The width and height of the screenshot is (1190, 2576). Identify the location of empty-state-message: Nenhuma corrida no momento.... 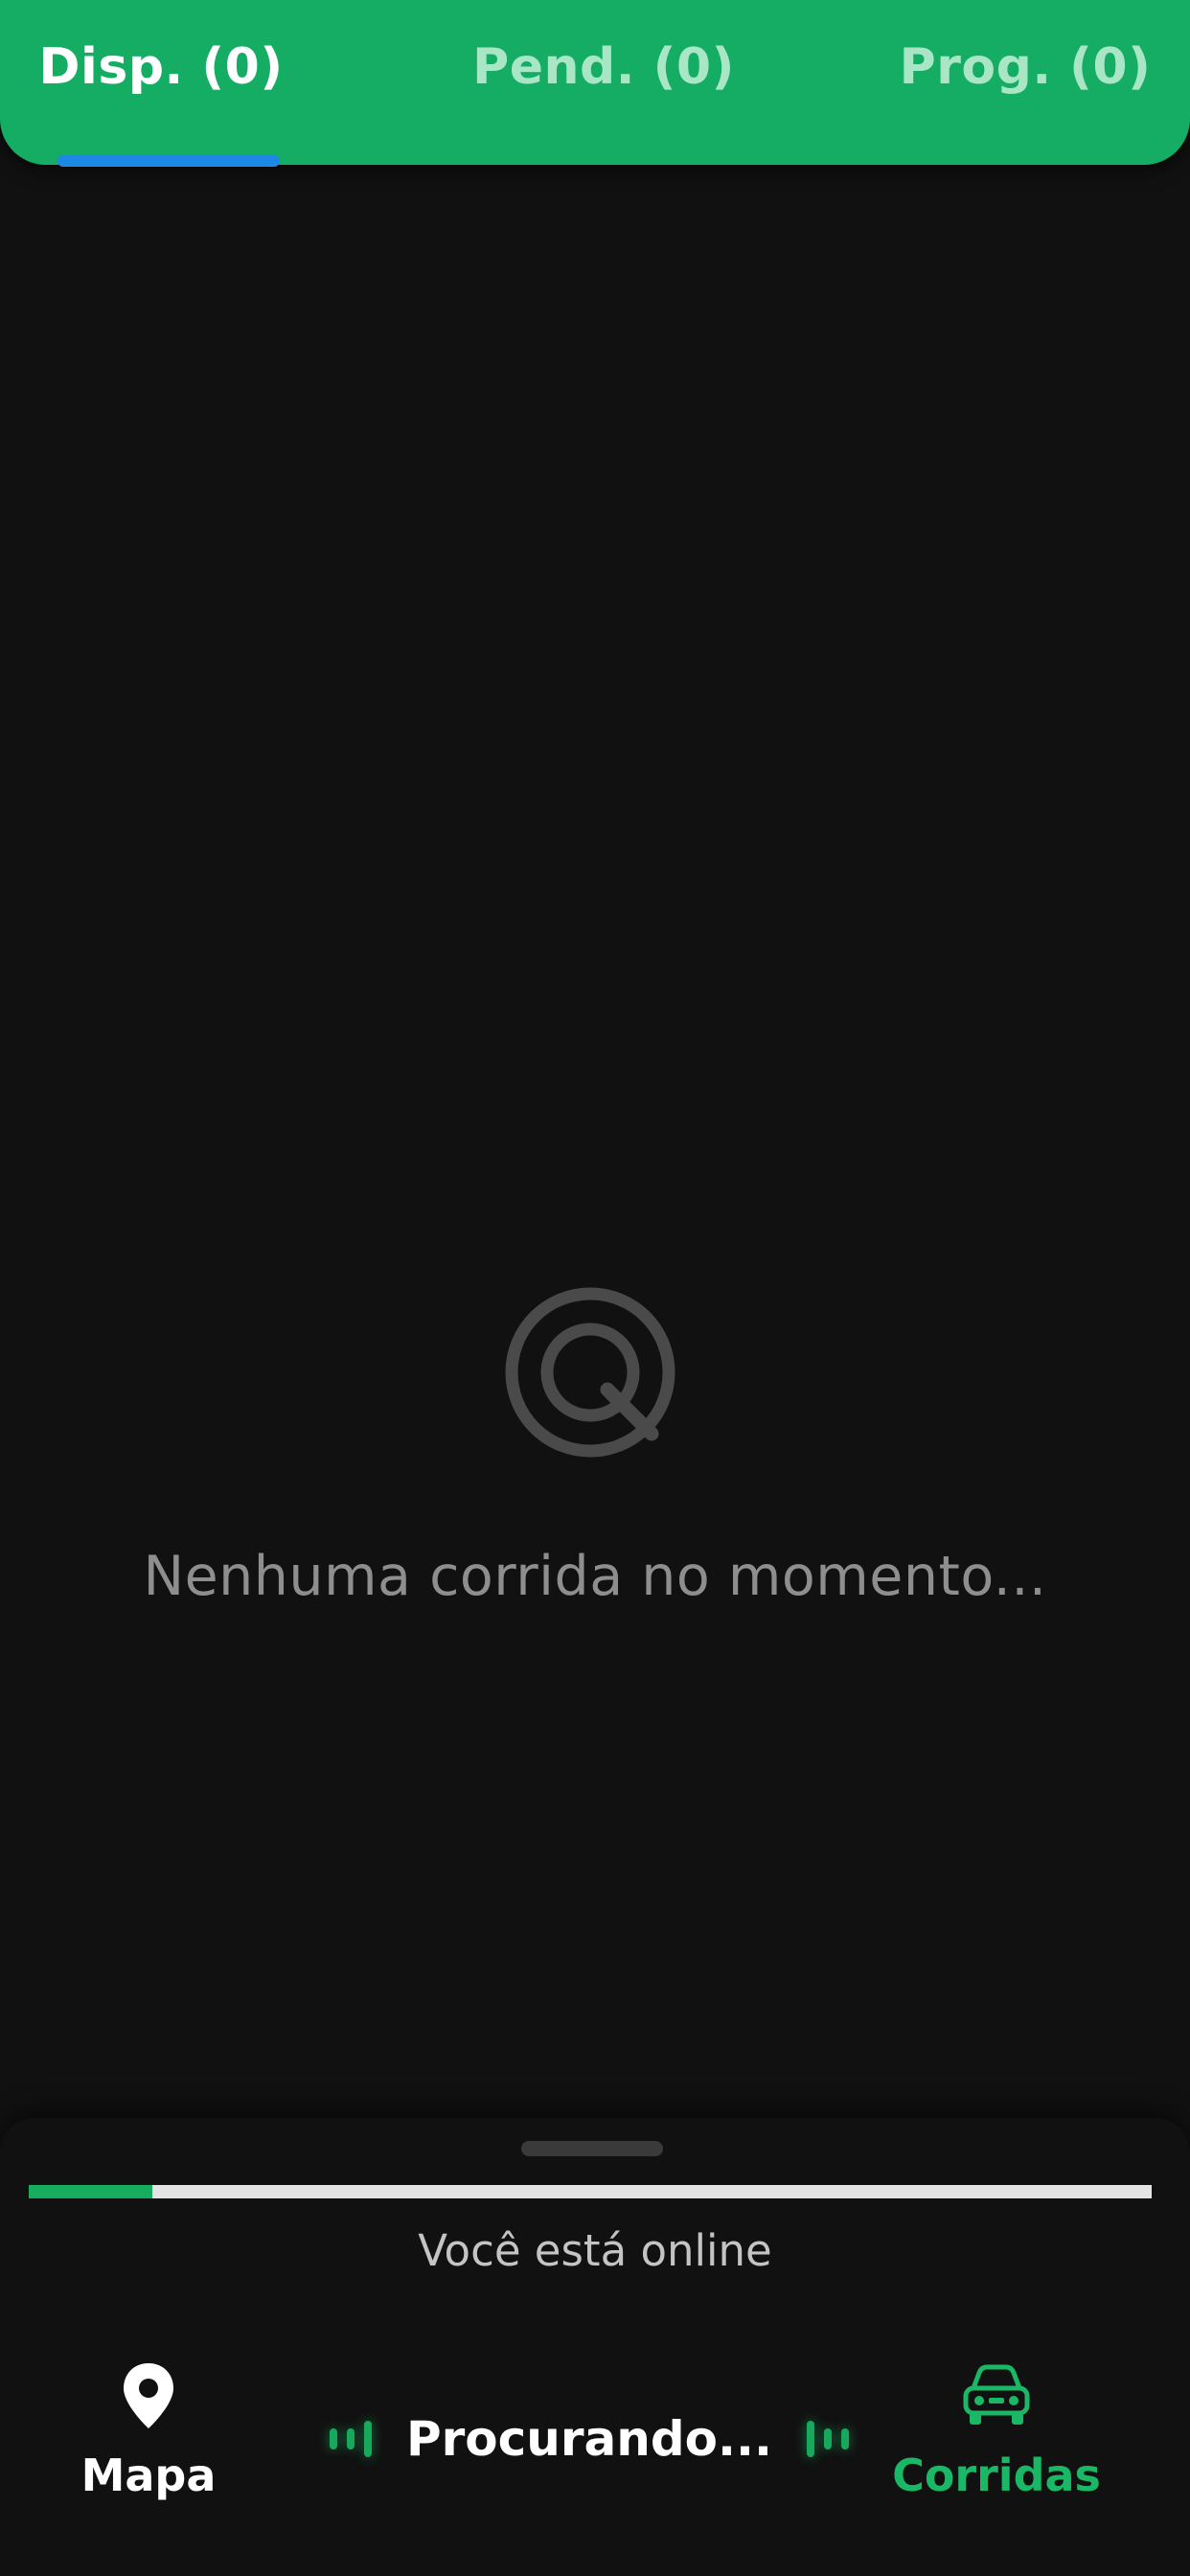
(595, 1576).